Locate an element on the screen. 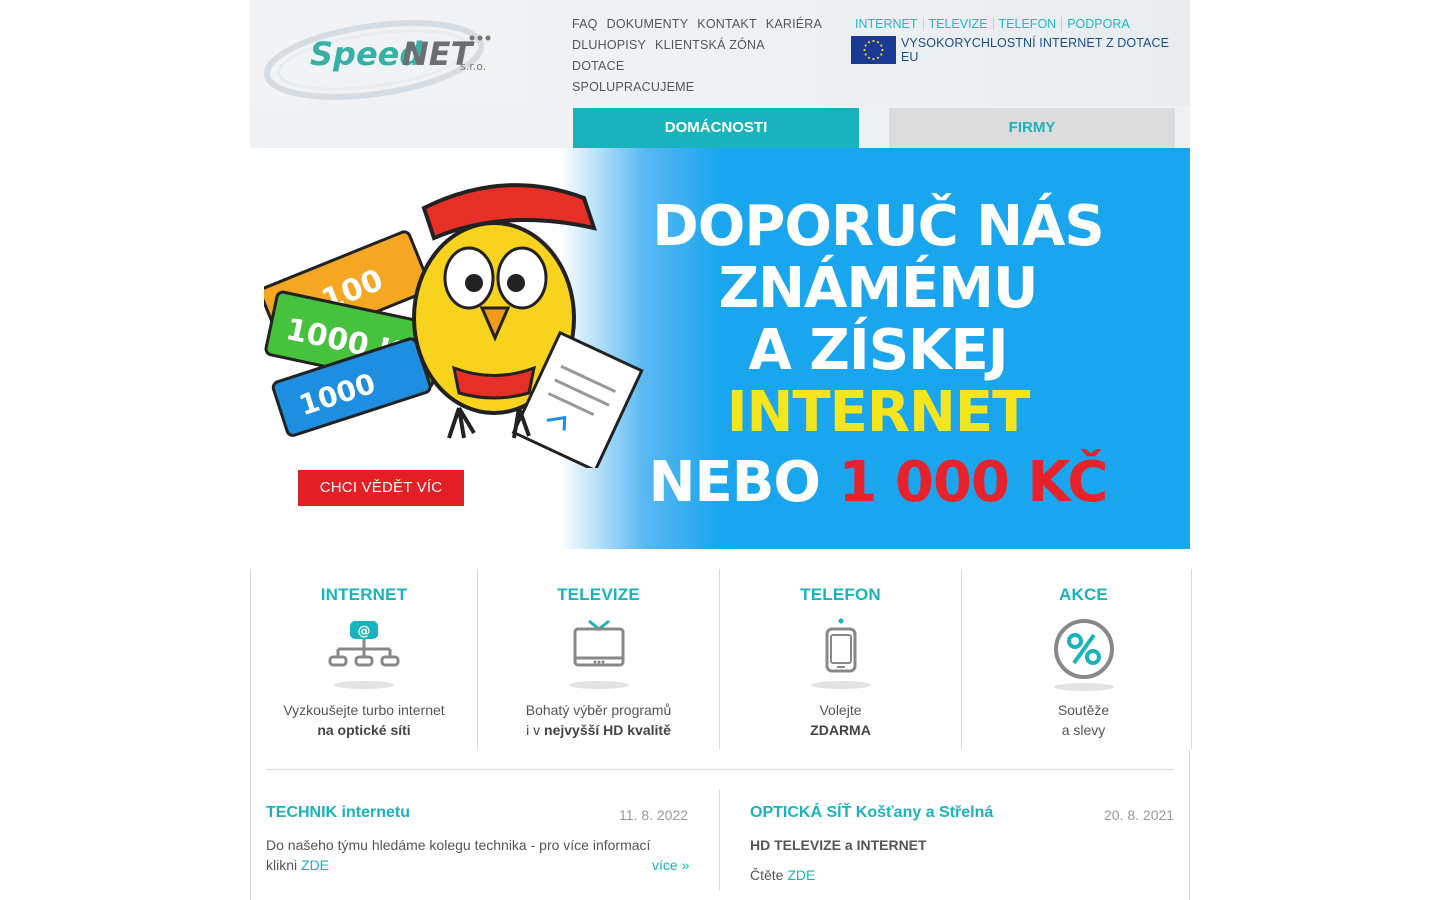 This screenshot has height=900, width=1440. service-nav: INTERNET TELEVIZE TELEFON PODPORA is located at coordinates (992, 24).